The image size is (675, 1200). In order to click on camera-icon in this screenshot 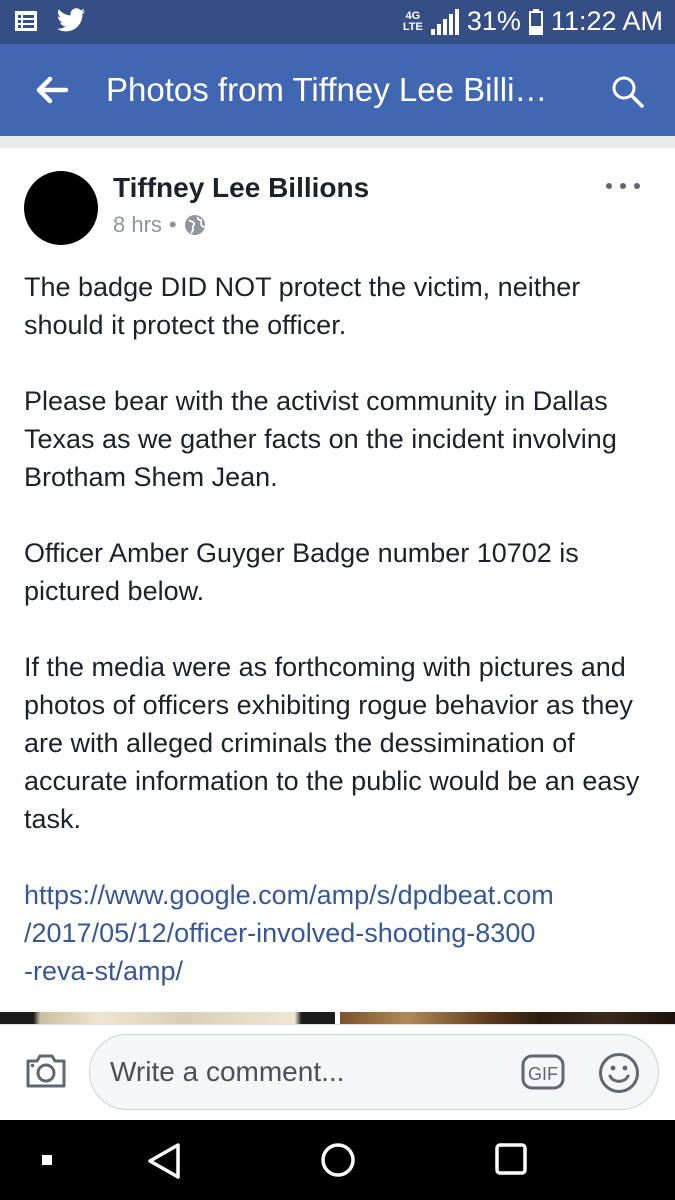, I will do `click(46, 1071)`.